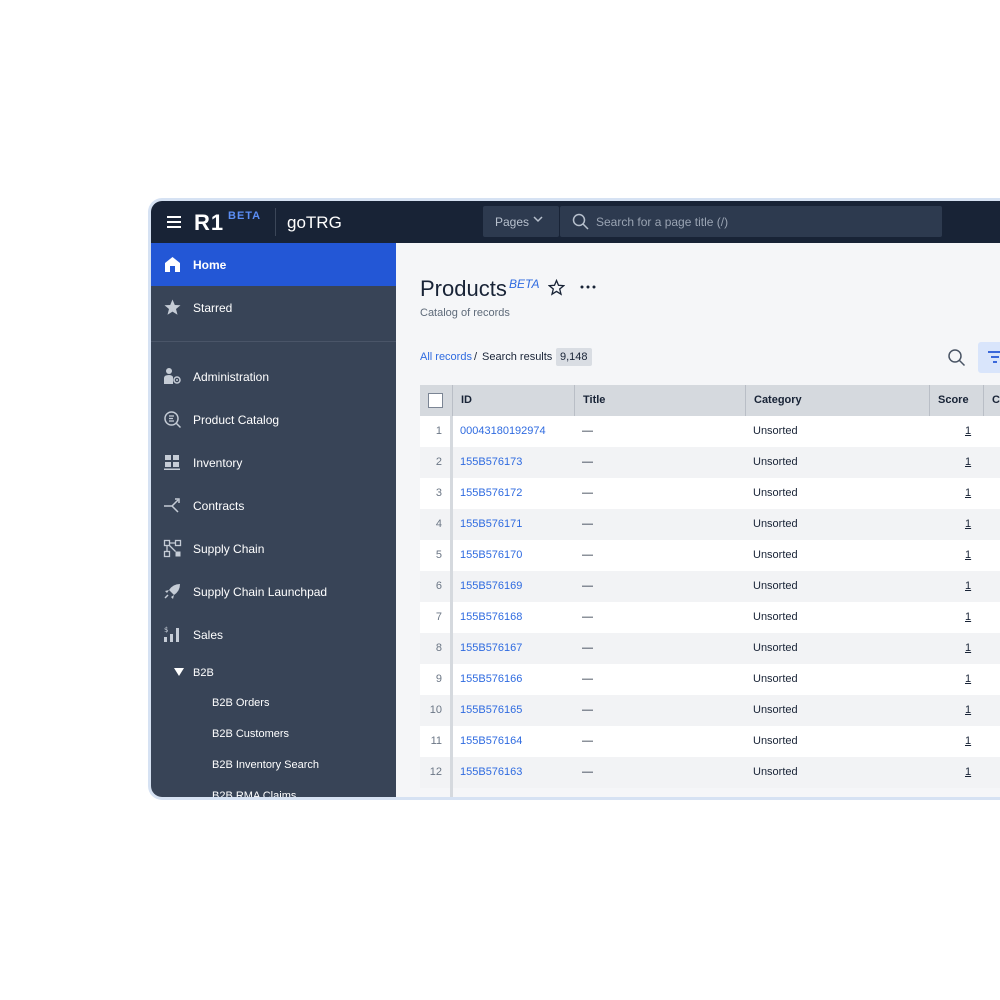  Describe the element at coordinates (273, 341) in the screenshot. I see `sidebar-divider` at that location.